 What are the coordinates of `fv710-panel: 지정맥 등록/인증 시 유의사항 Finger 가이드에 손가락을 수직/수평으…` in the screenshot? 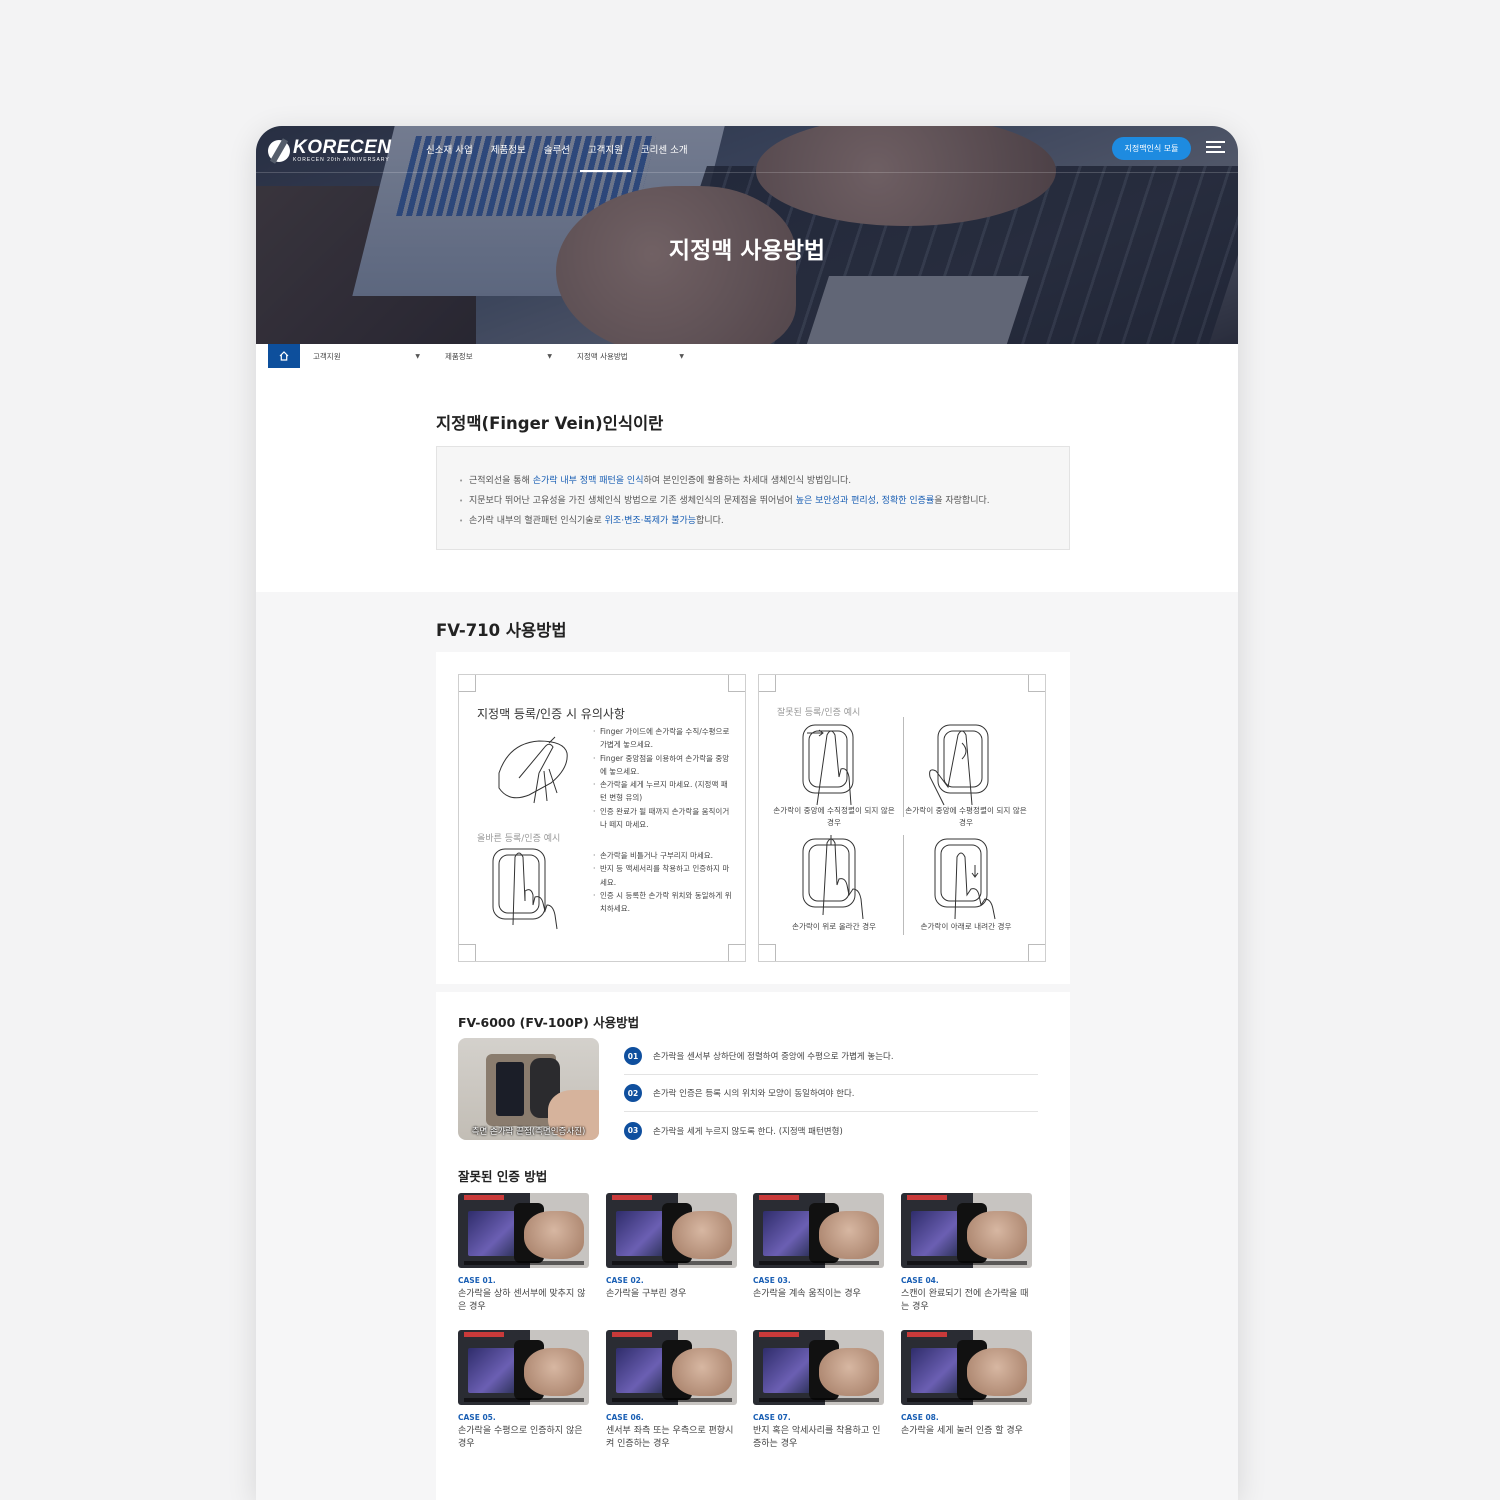 It's located at (753, 818).